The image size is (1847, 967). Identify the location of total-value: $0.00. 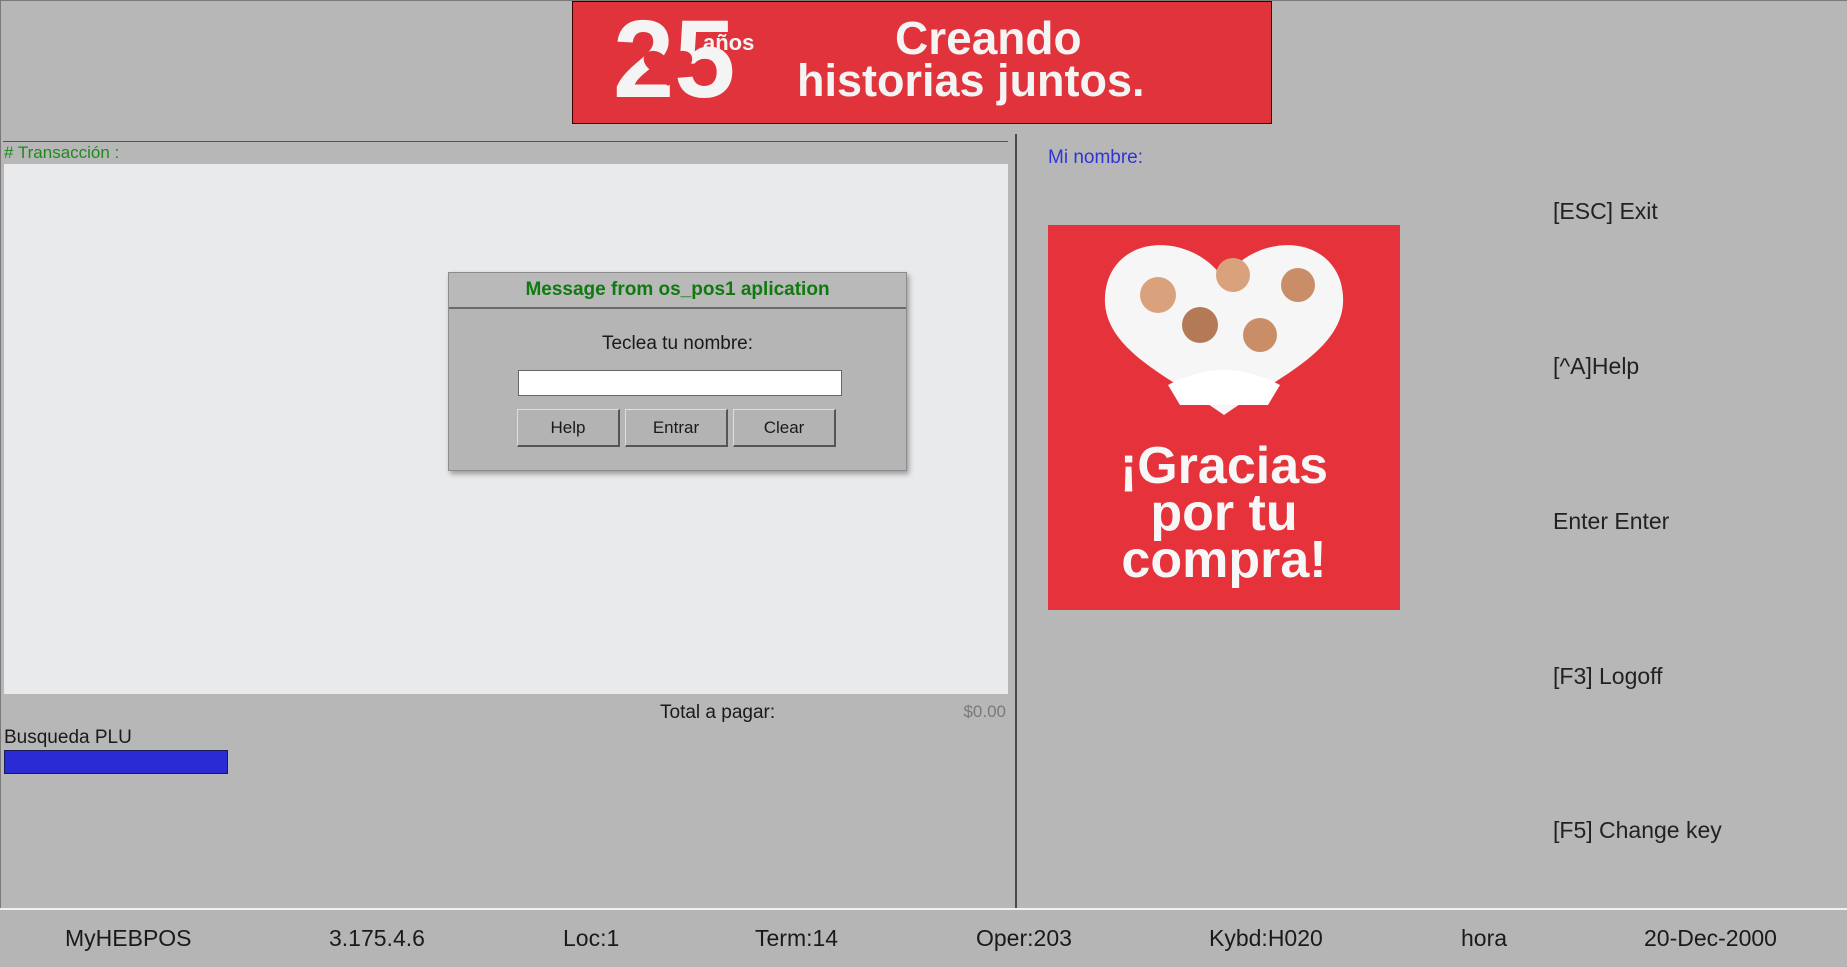
(984, 711).